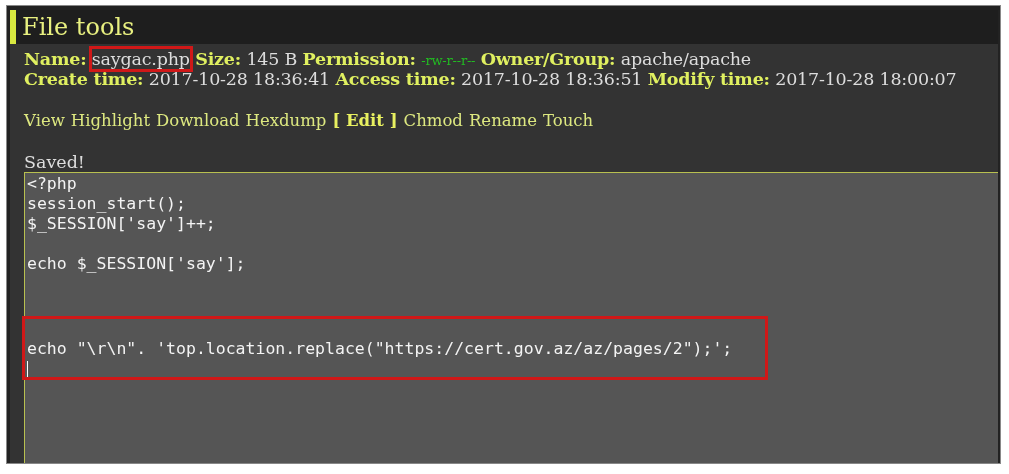 The height and width of the screenshot is (474, 1009). Describe the element at coordinates (448, 60) in the screenshot. I see `field-value: -rw-r--r--` at that location.